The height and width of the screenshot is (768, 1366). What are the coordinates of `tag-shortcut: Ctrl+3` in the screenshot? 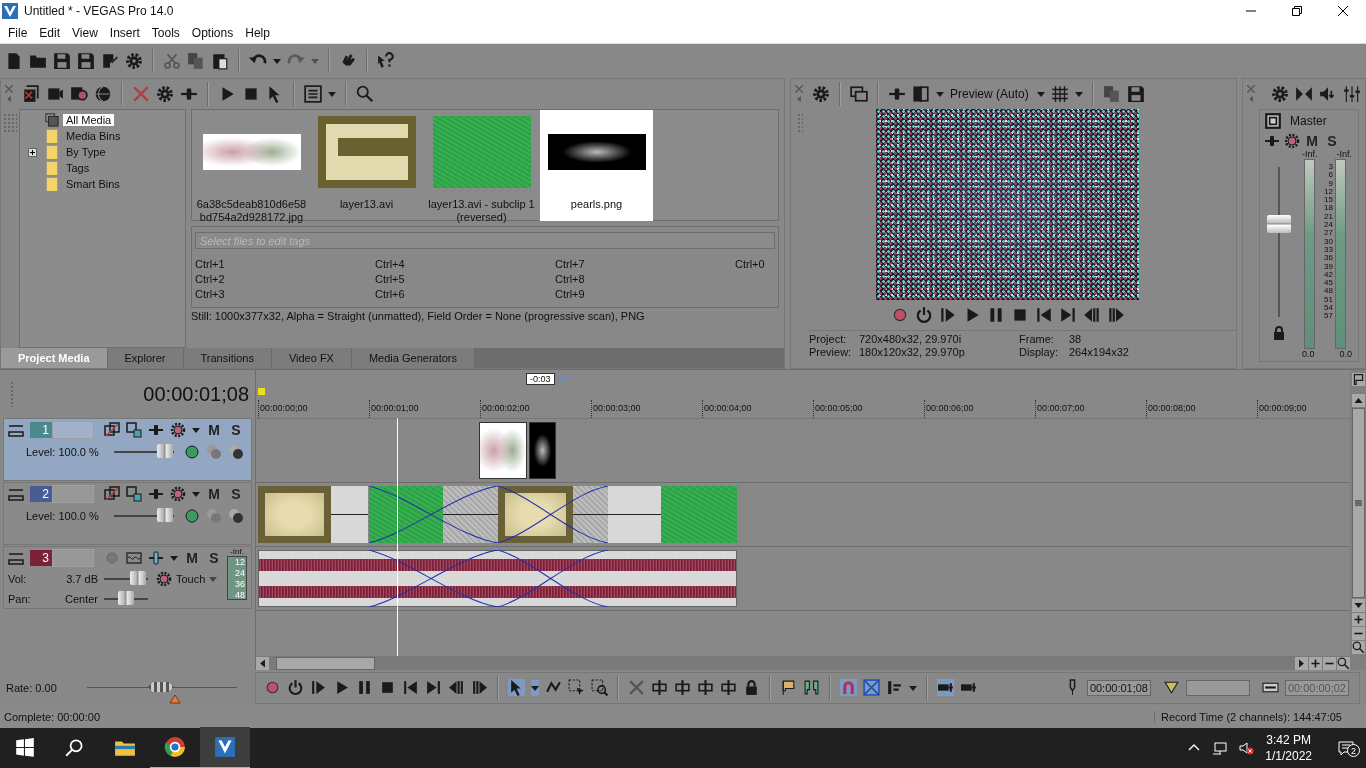 It's located at (285, 294).